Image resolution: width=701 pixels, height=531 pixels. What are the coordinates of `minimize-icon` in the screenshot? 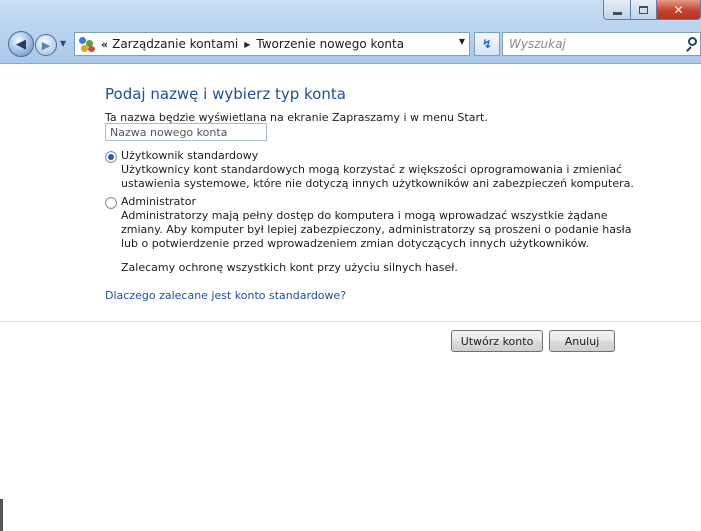 It's located at (617, 13).